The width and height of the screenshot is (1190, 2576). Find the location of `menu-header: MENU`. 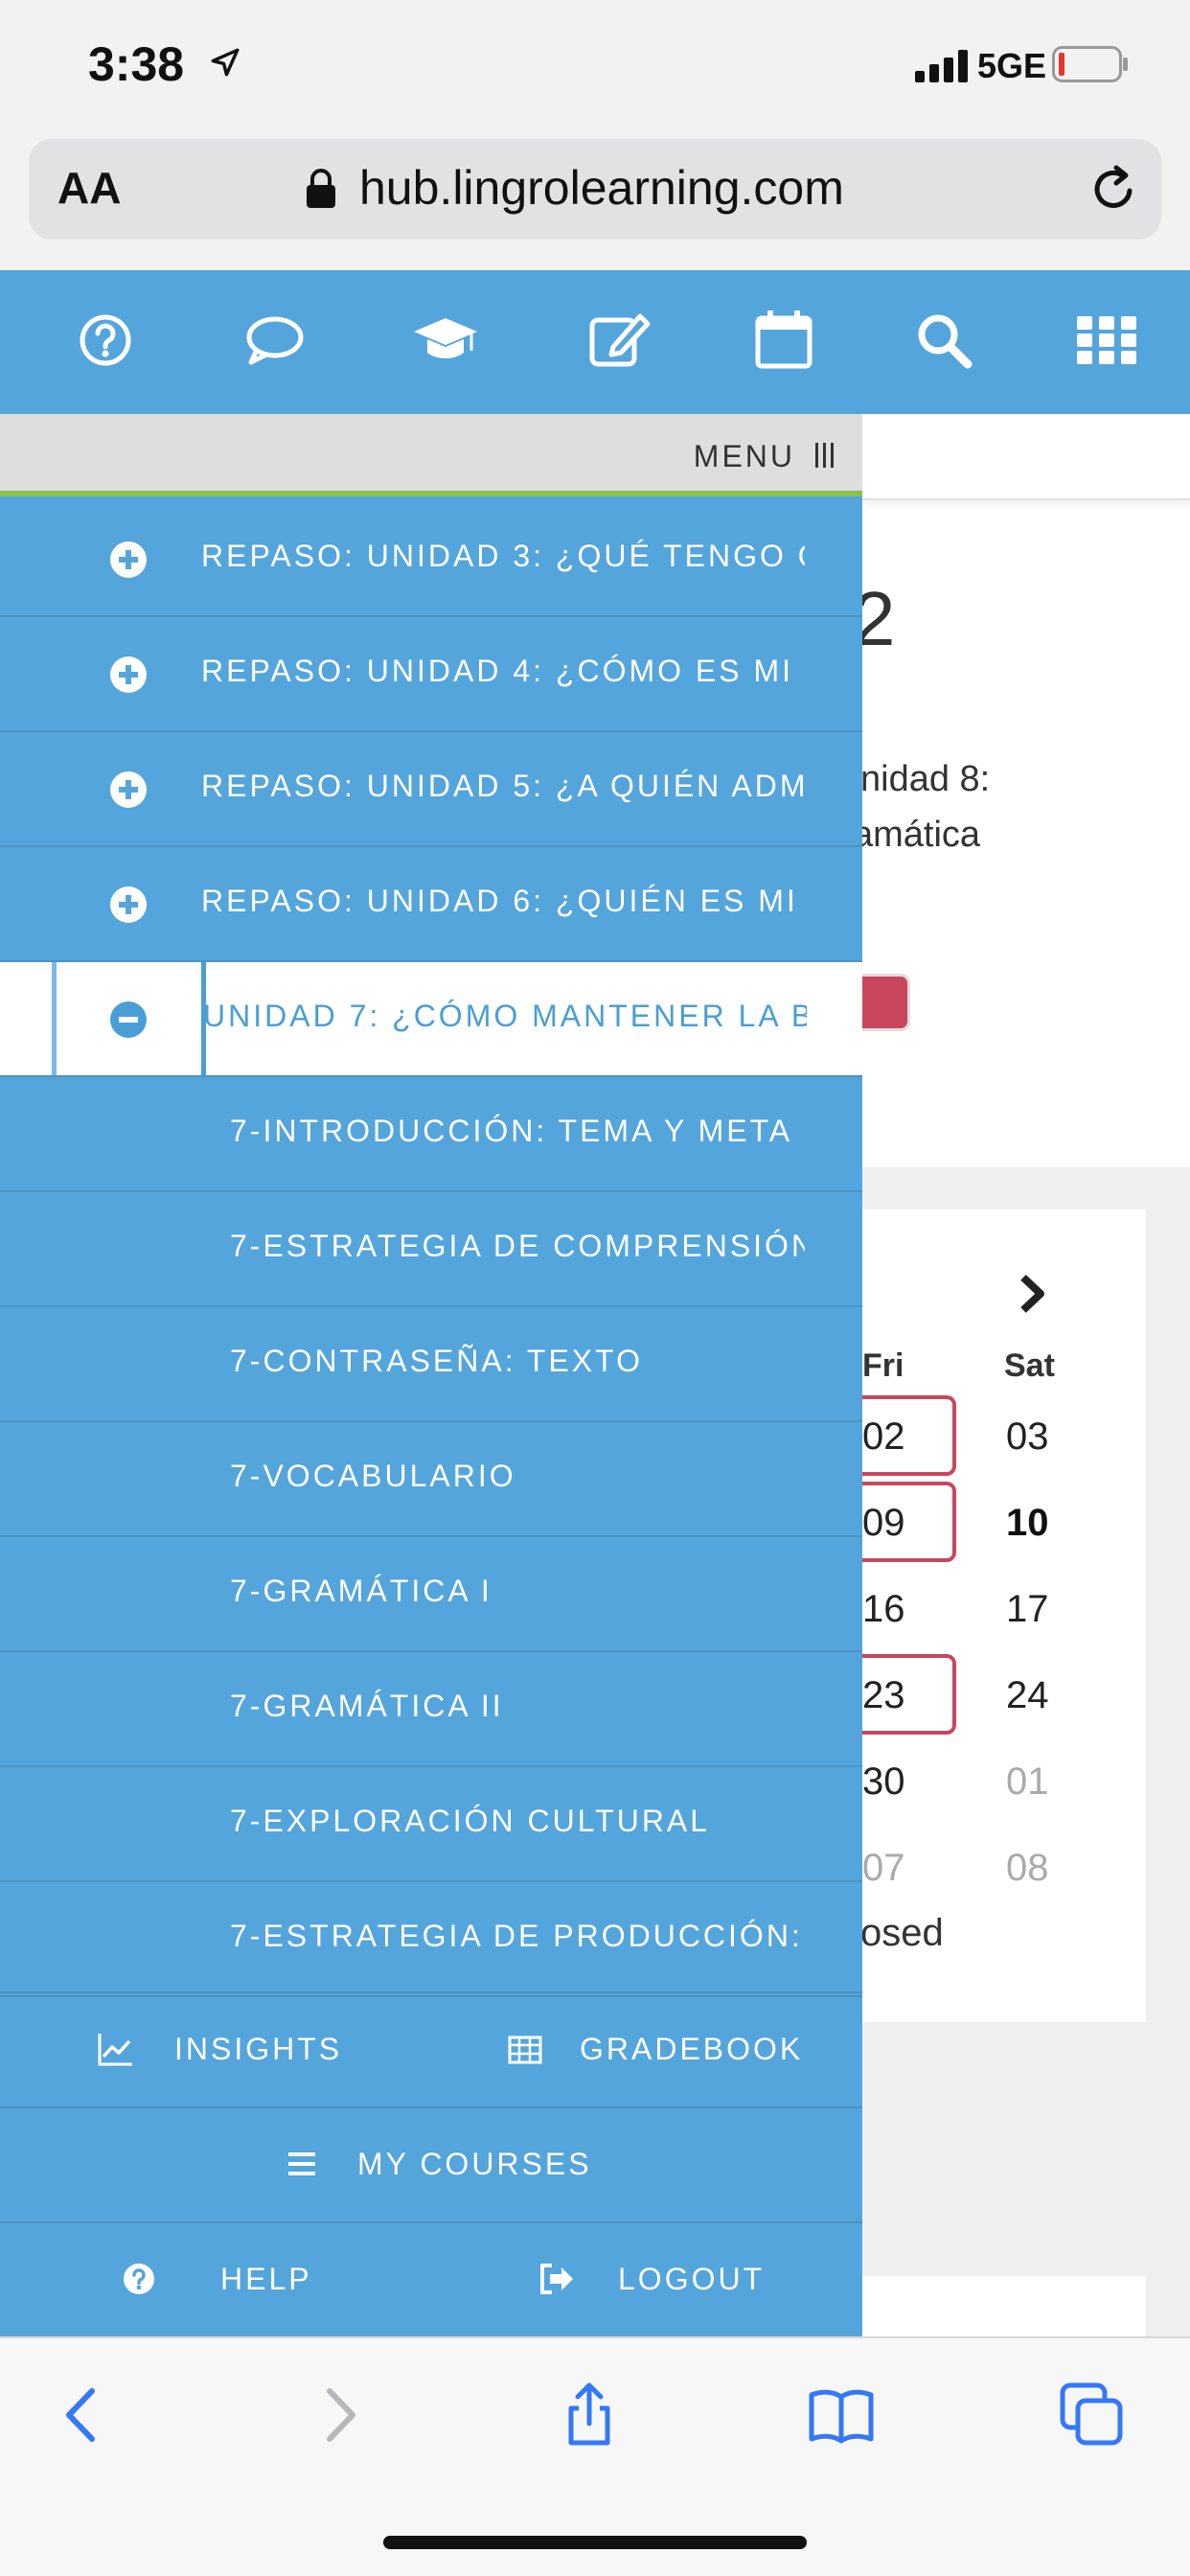

menu-header: MENU is located at coordinates (431, 455).